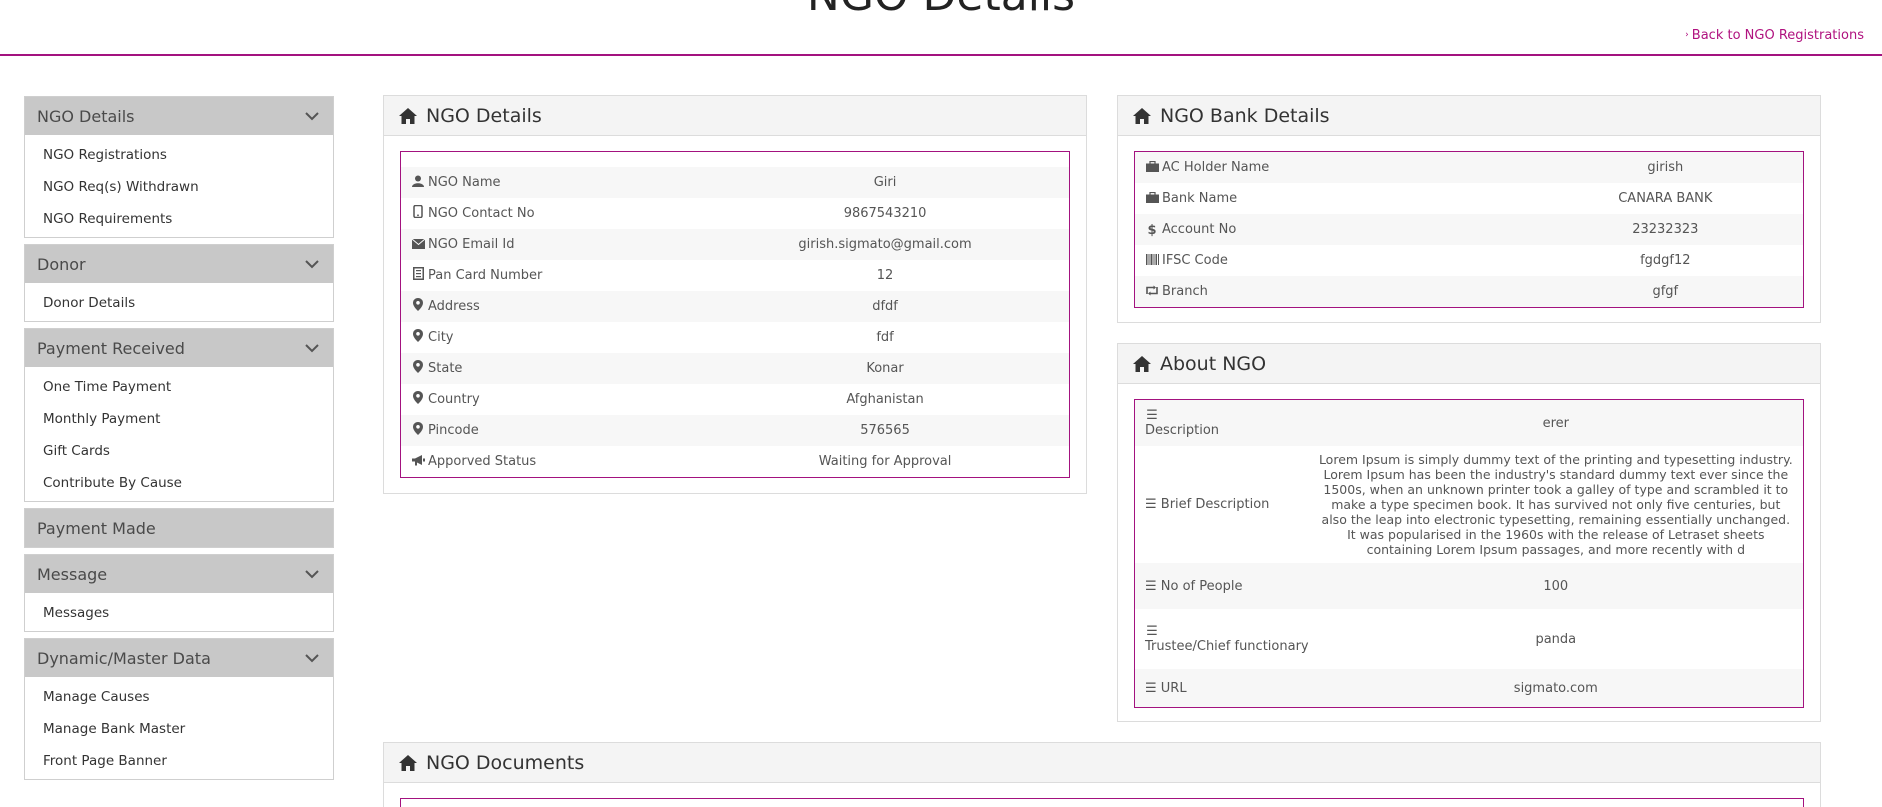 The width and height of the screenshot is (1882, 807). What do you see at coordinates (1469, 639) in the screenshot?
I see `table-row: ☰ Trustee/Chief functionary panda` at bounding box center [1469, 639].